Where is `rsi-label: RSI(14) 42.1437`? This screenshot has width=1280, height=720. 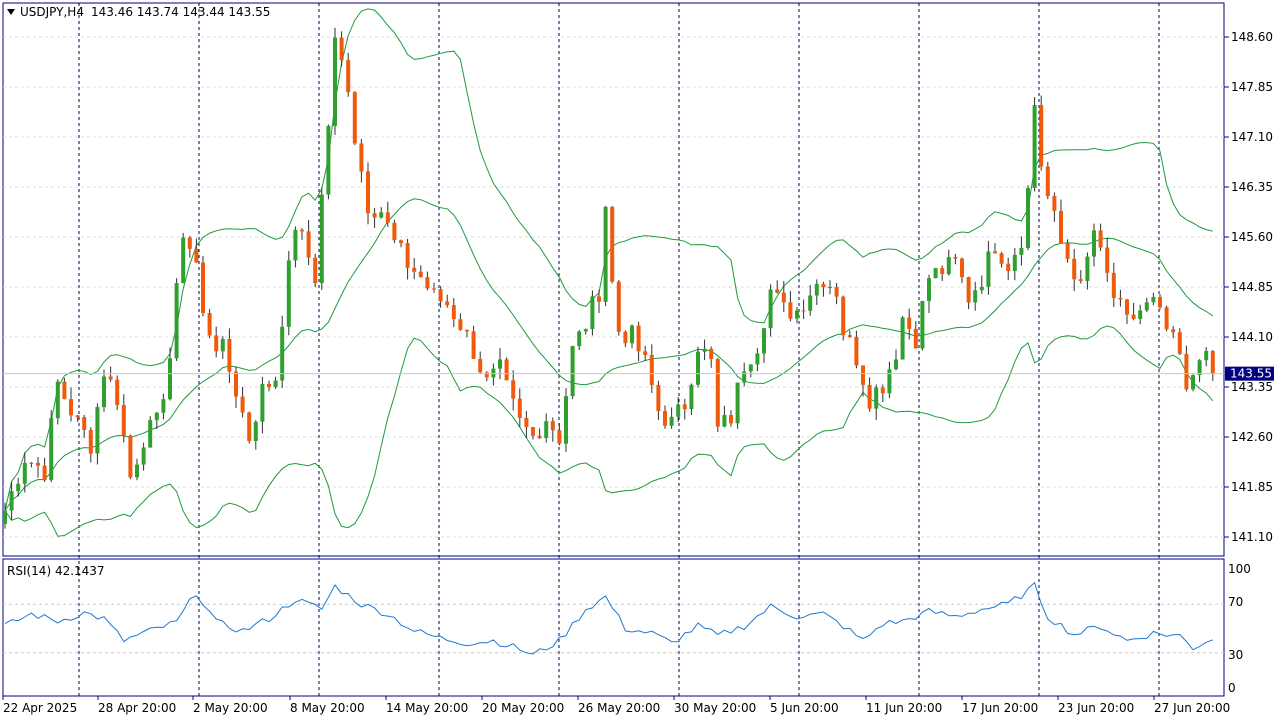
rsi-label: RSI(14) 42.1437 is located at coordinates (56, 571).